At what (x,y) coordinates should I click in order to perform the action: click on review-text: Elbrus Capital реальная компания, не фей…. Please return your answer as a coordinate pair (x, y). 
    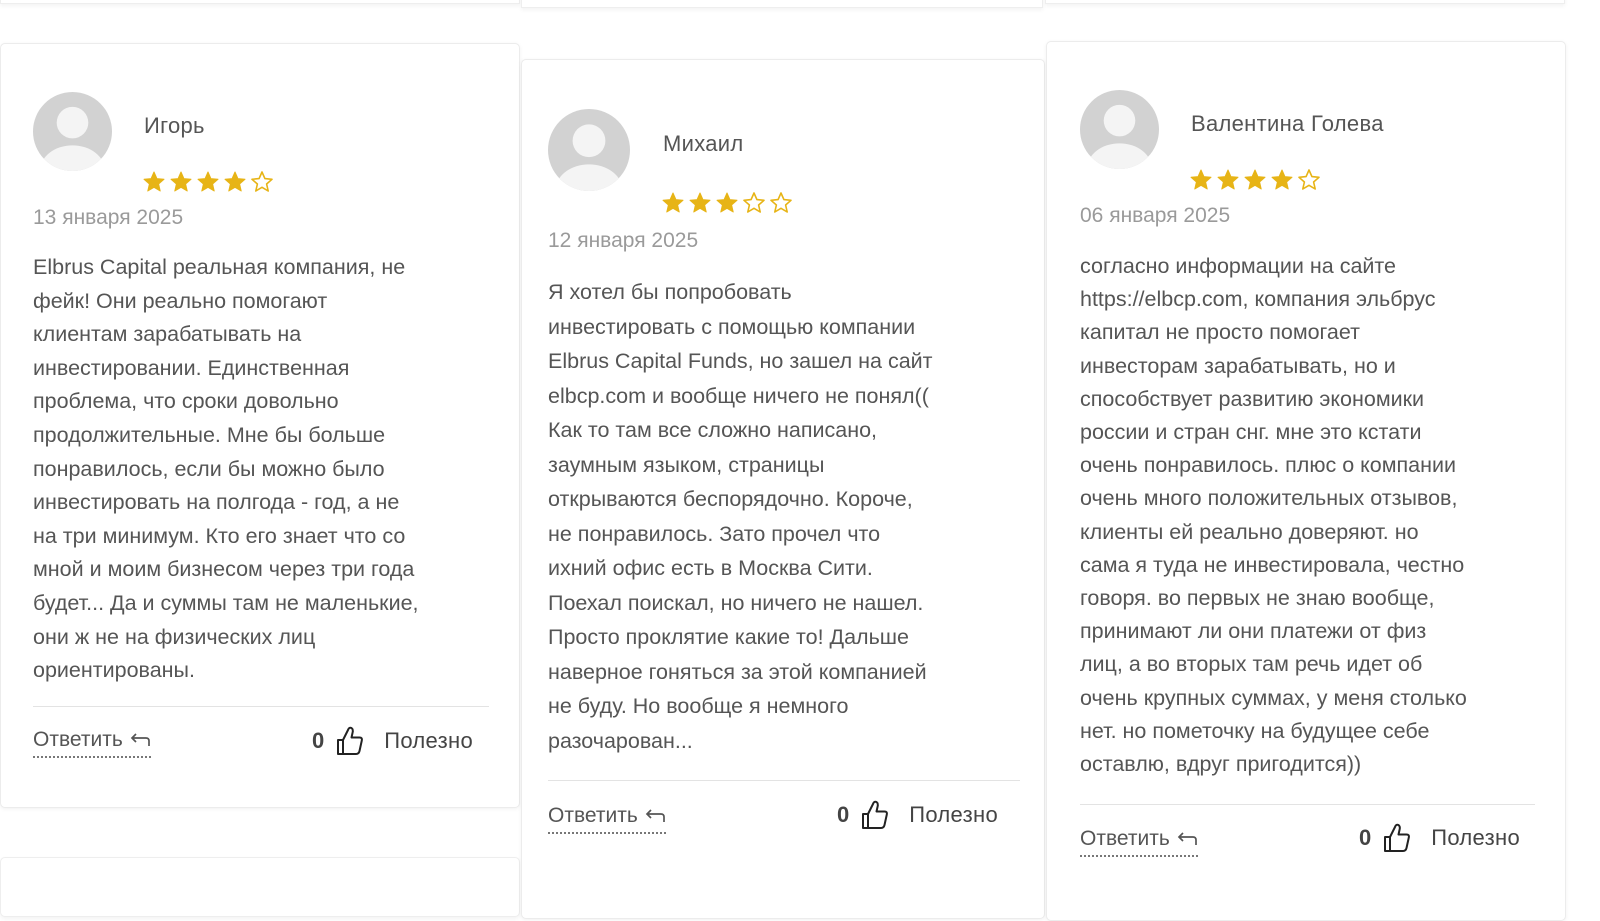
    Looking at the image, I should click on (226, 469).